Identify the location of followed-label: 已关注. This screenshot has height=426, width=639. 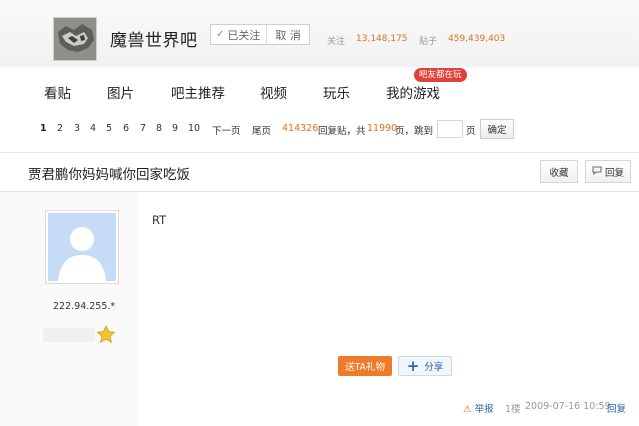
(244, 35).